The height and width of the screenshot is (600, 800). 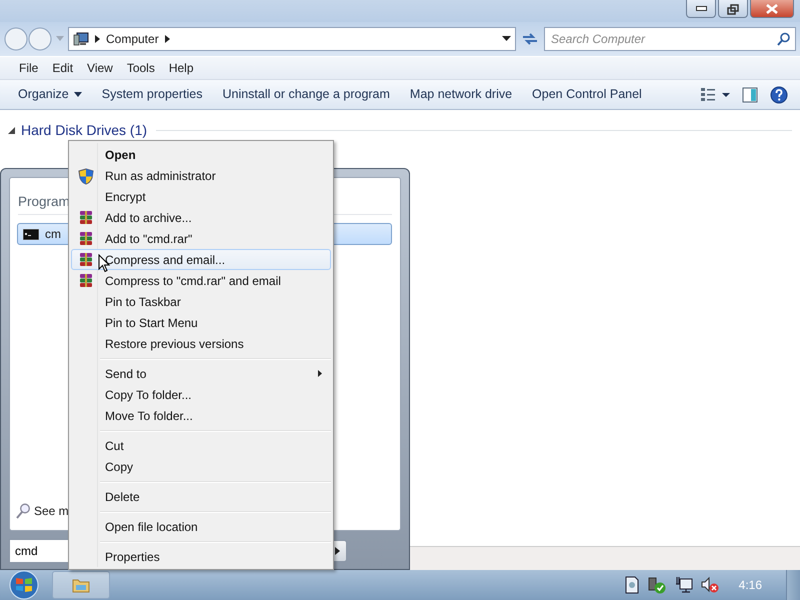 I want to click on usb-device-icon, so click(x=656, y=585).